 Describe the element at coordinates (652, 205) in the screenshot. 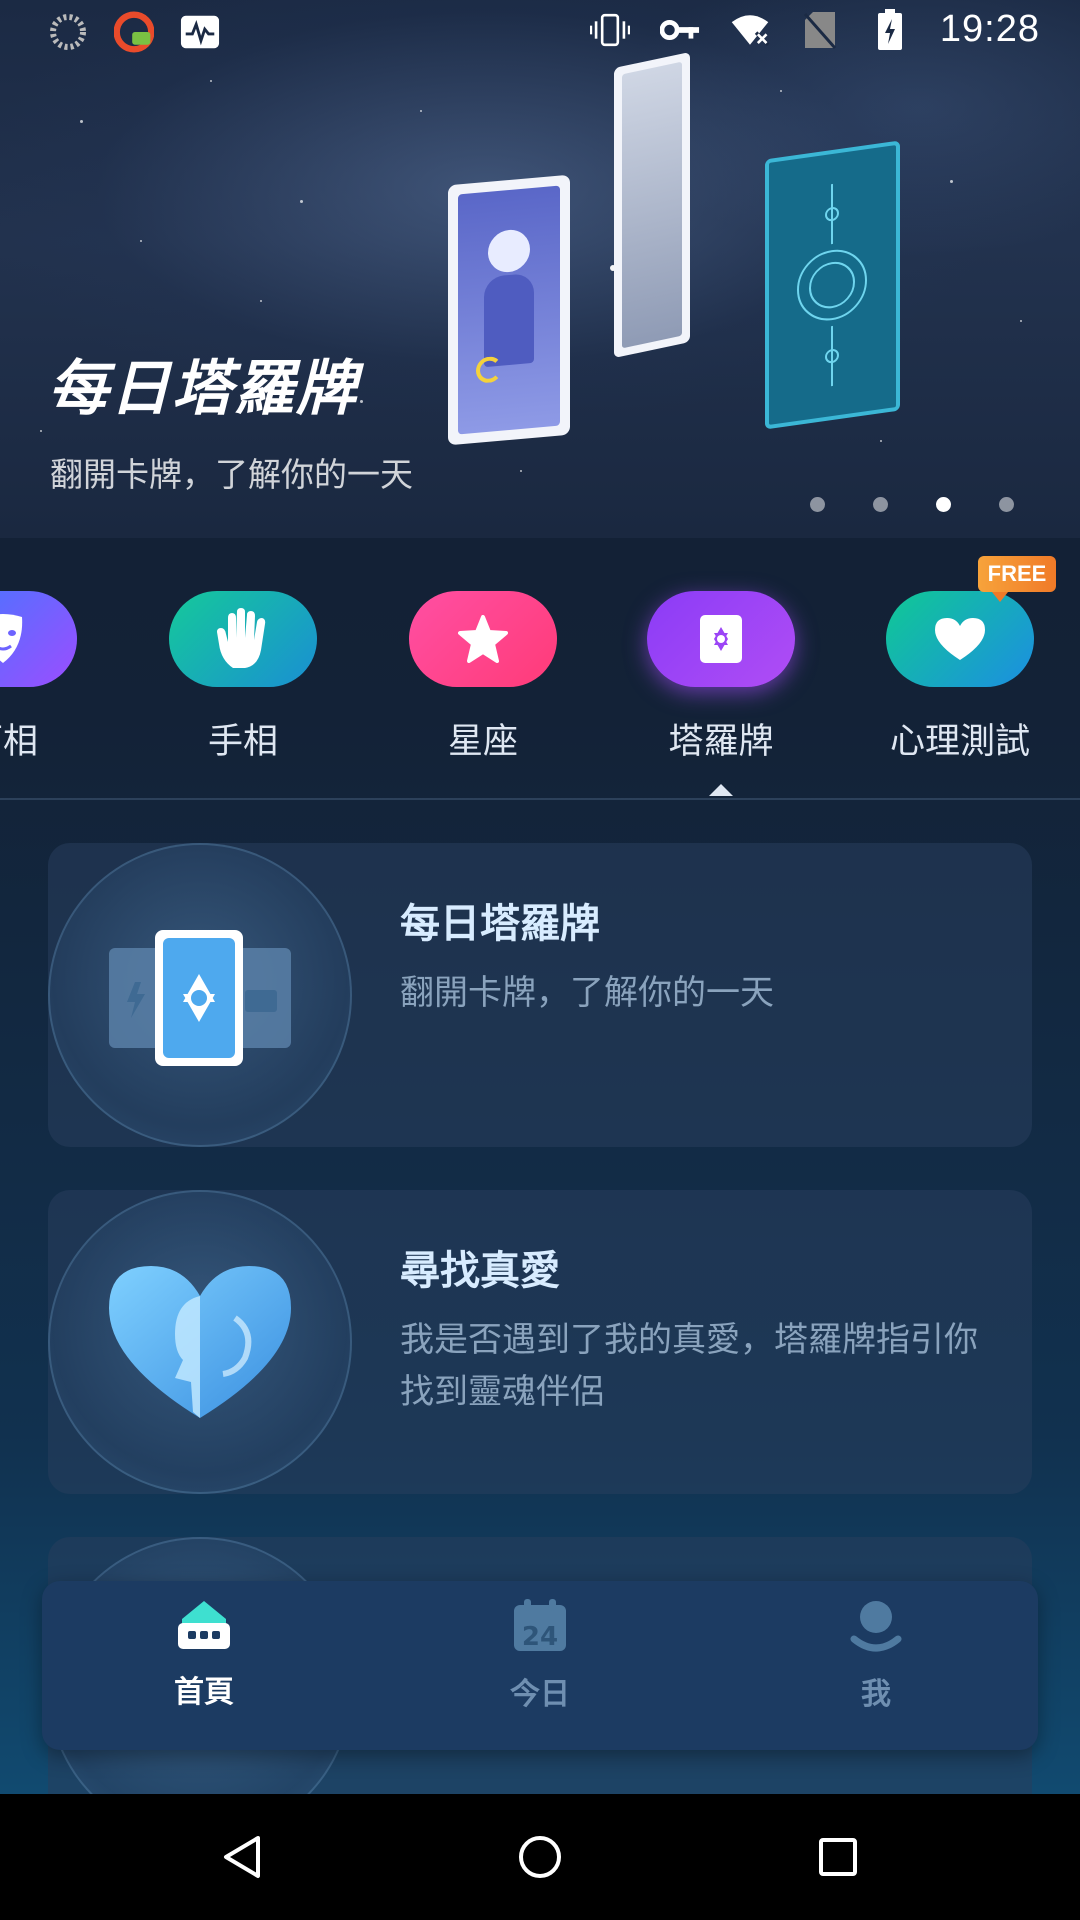

I see `hermit-card-image` at that location.